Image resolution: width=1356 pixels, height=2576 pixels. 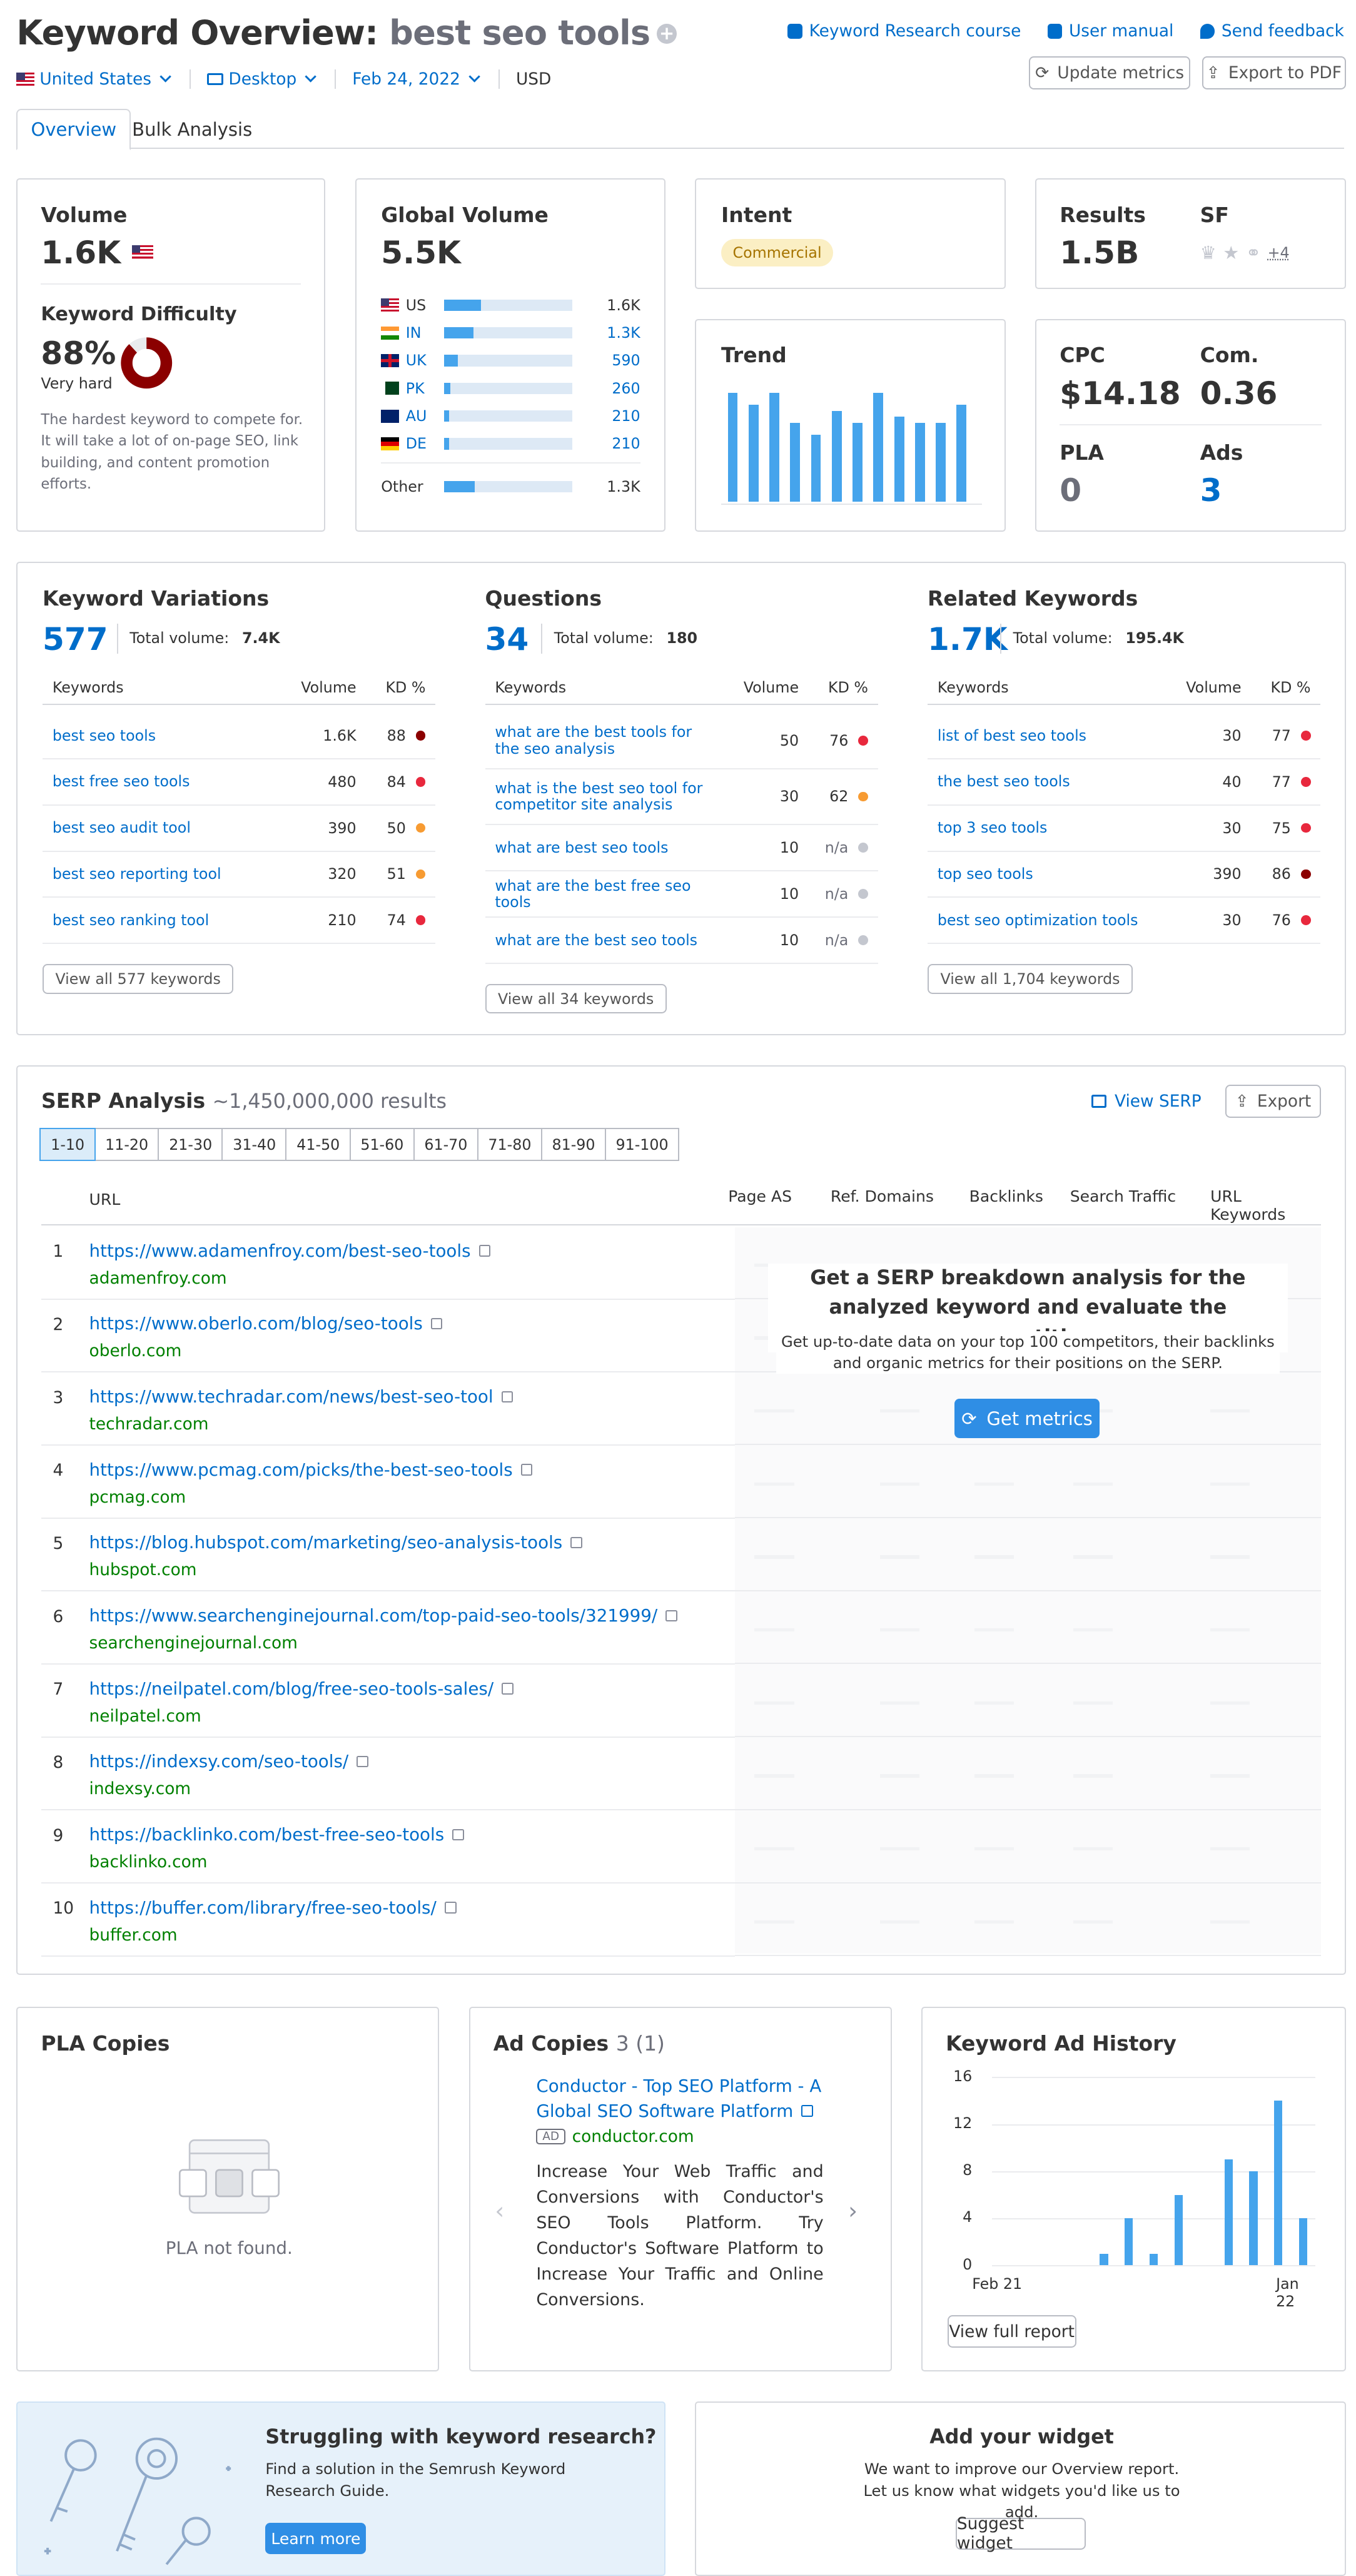 I want to click on country-code: AU, so click(x=416, y=416).